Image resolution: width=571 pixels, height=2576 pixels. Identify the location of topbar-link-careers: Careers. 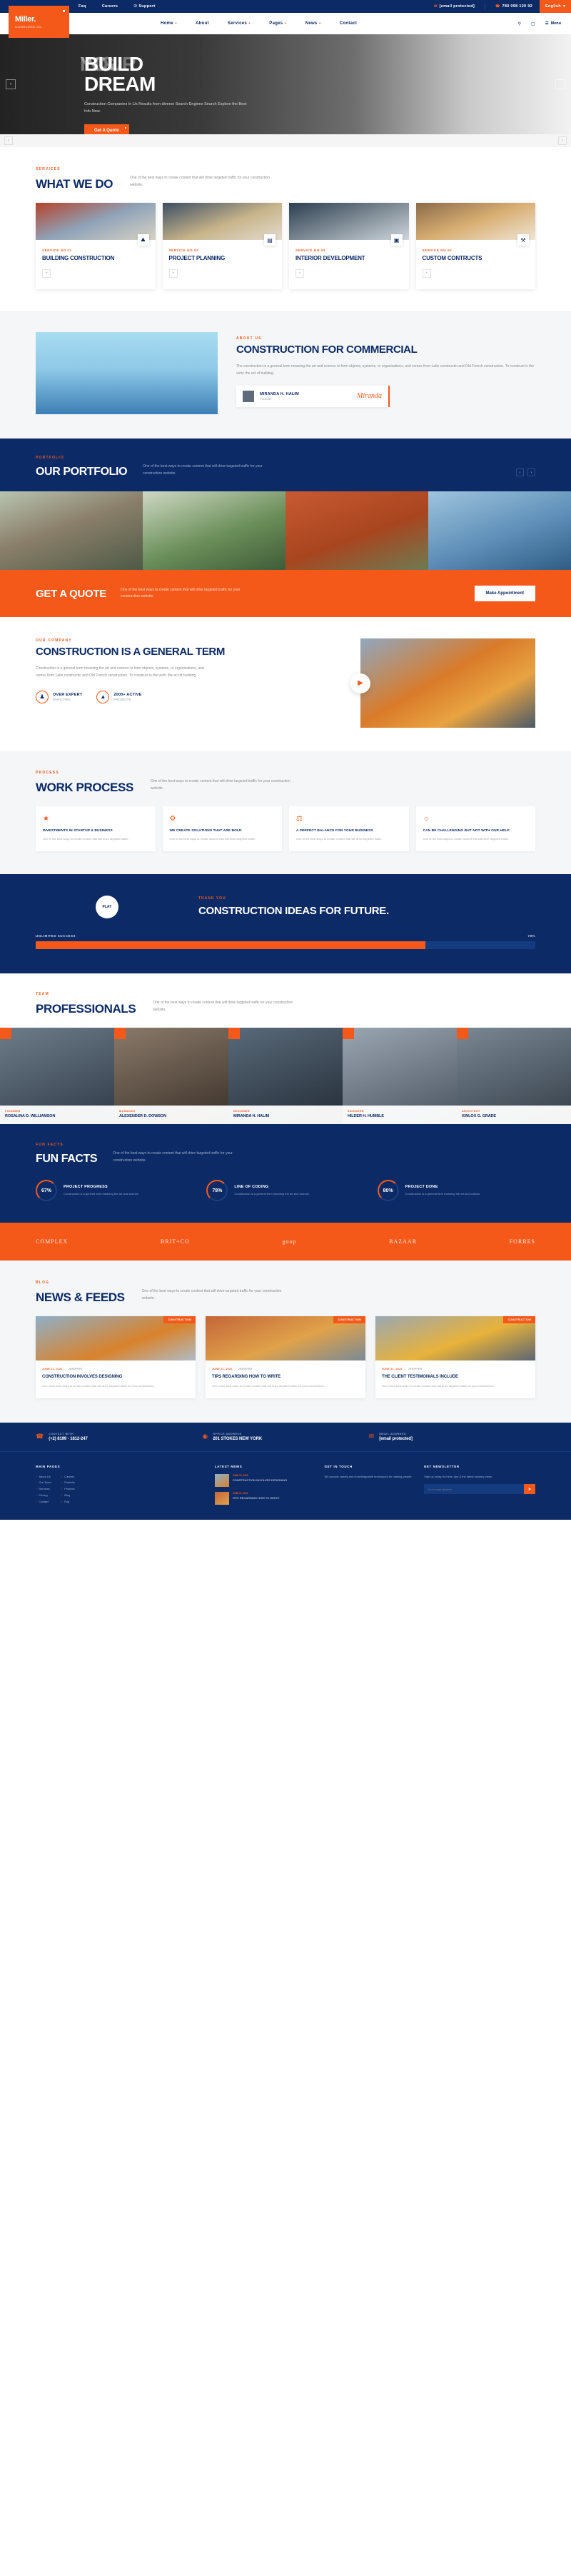
(110, 6).